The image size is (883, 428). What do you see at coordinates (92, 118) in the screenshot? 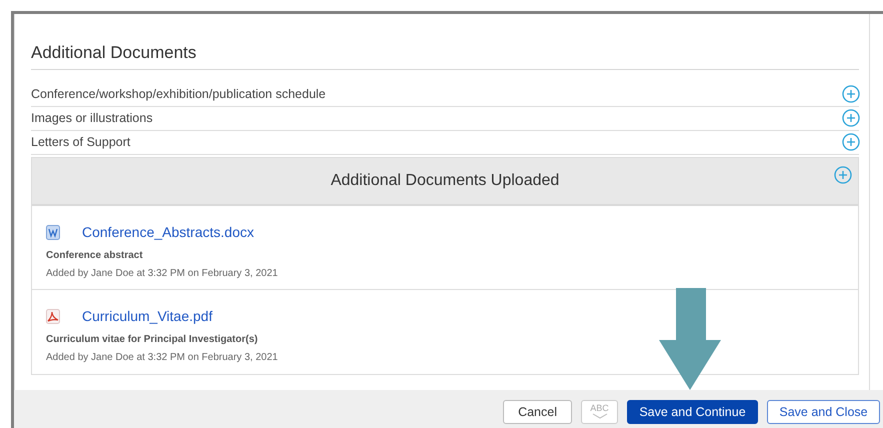
I see `document-type-label: Images or illustrations` at bounding box center [92, 118].